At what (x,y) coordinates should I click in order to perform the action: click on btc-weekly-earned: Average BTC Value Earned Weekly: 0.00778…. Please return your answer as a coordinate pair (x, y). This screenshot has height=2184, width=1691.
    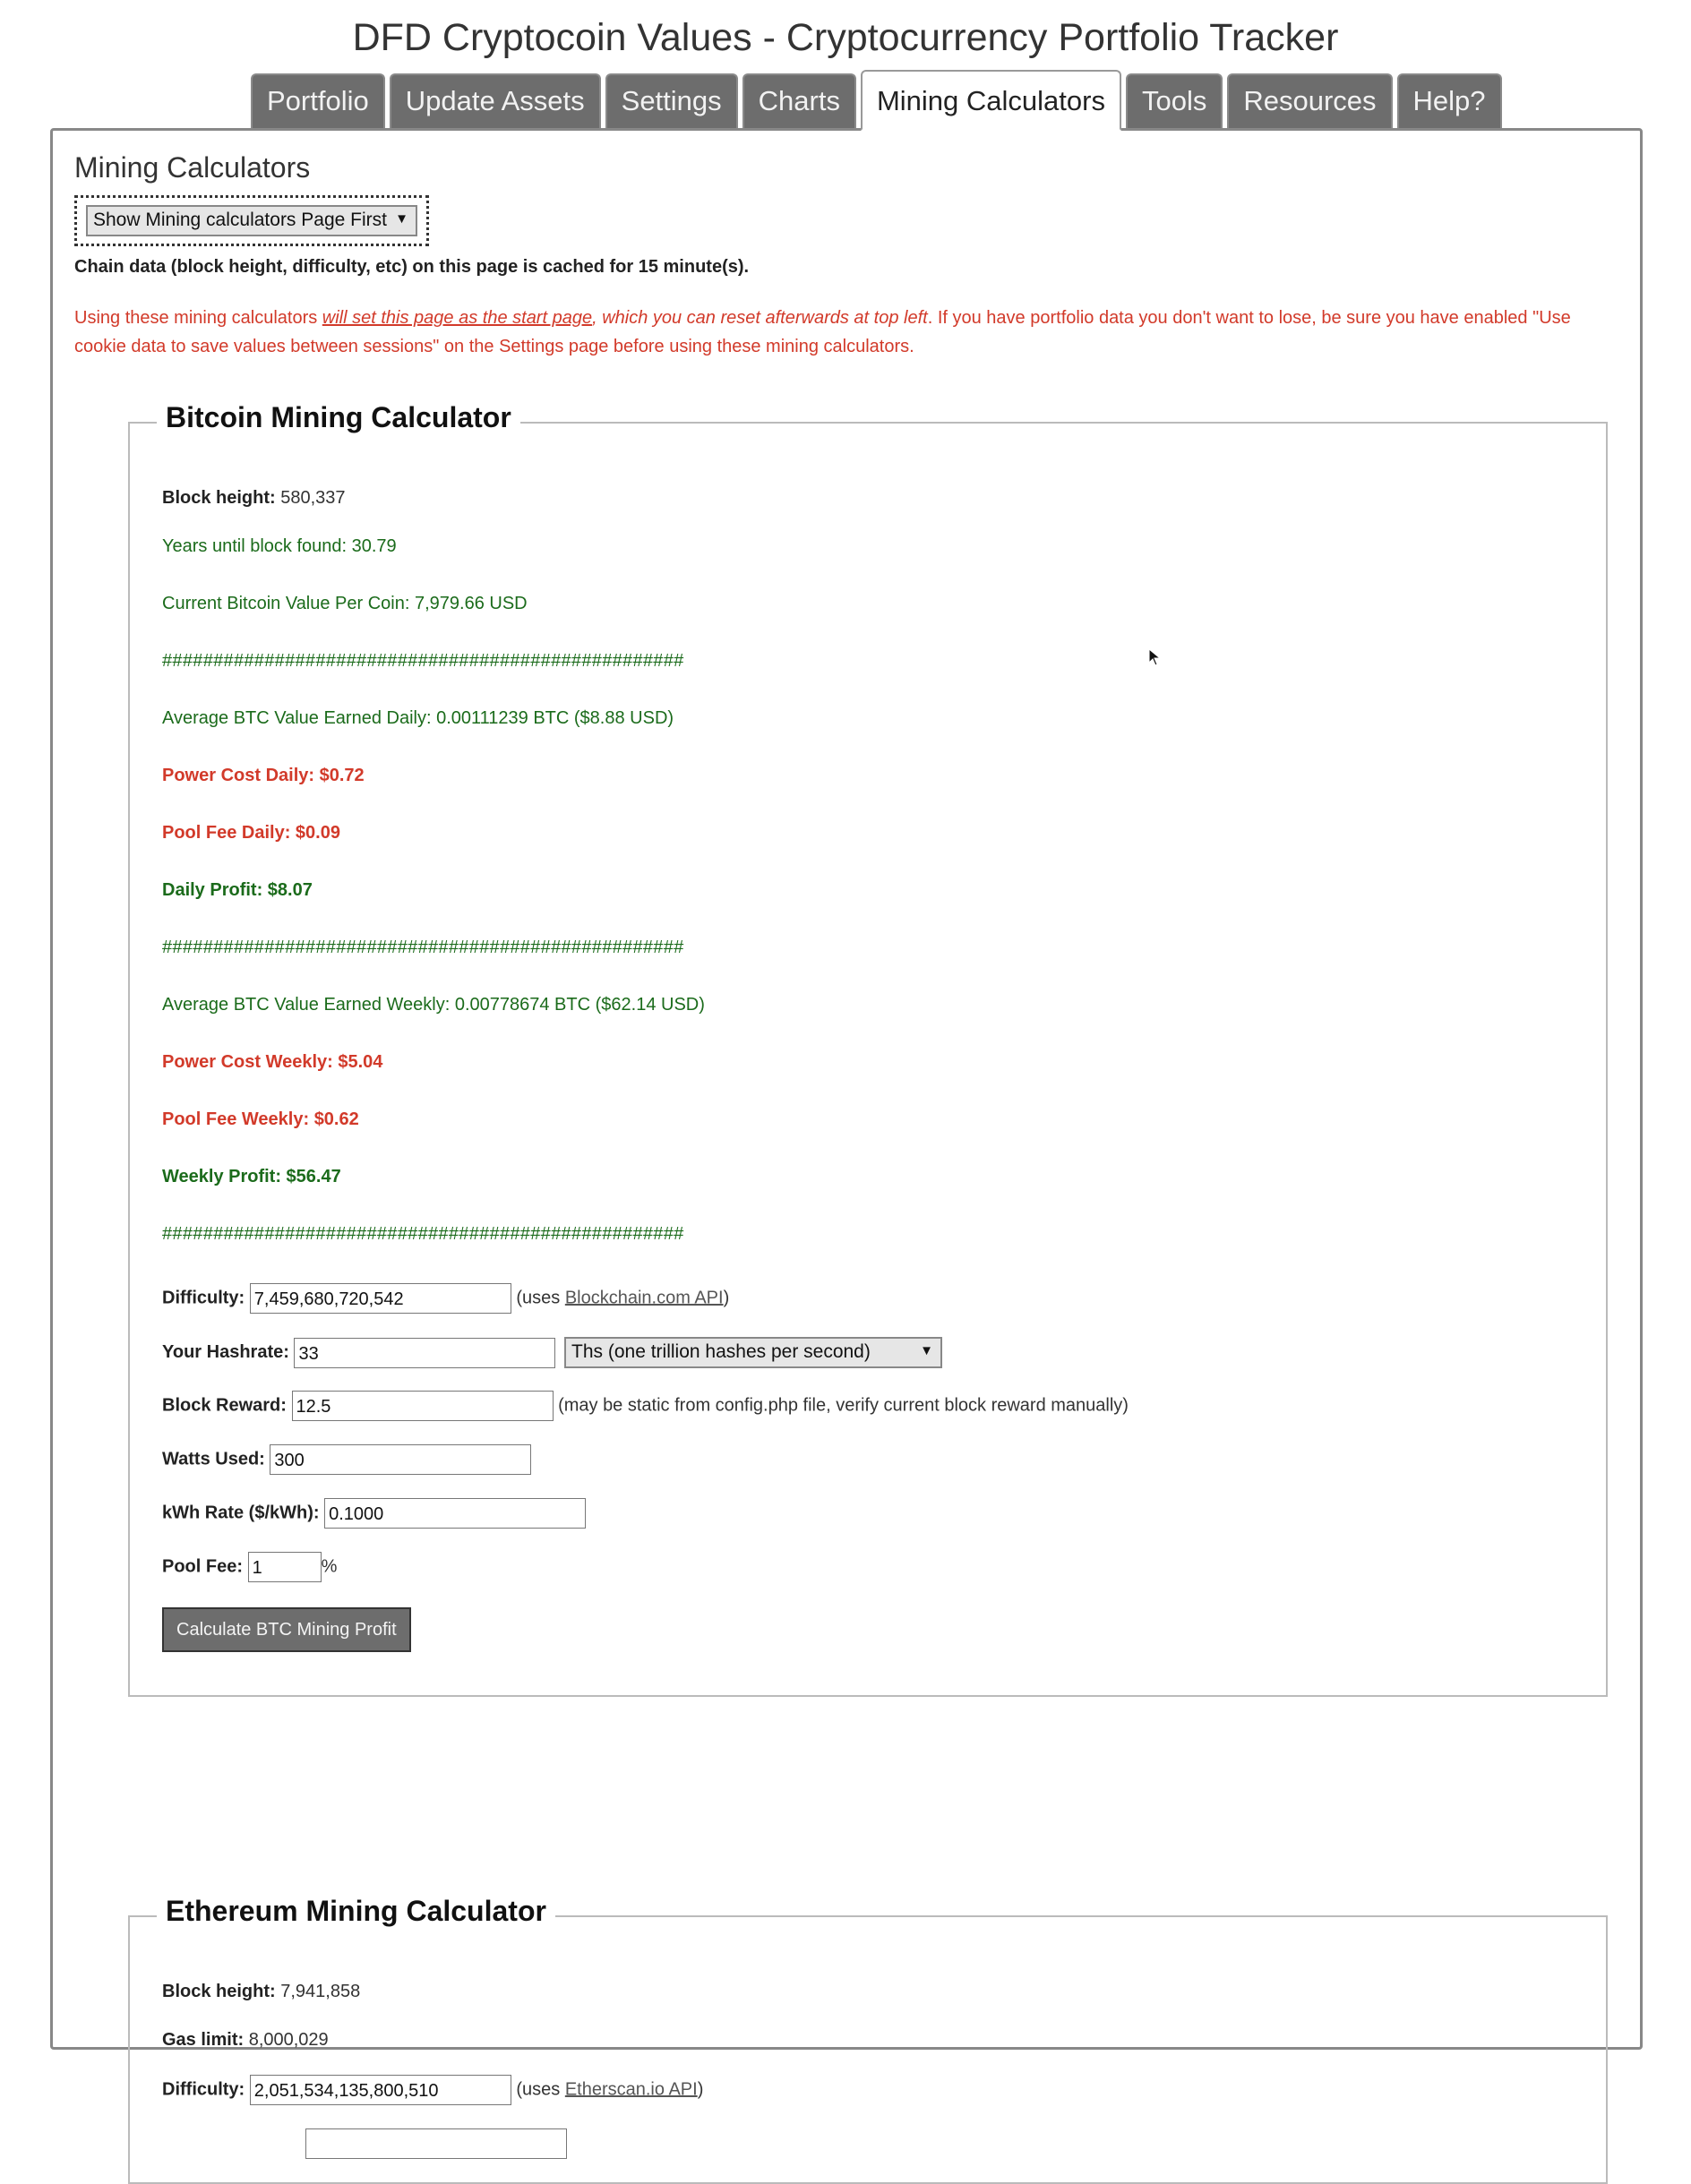
    Looking at the image, I should click on (433, 1005).